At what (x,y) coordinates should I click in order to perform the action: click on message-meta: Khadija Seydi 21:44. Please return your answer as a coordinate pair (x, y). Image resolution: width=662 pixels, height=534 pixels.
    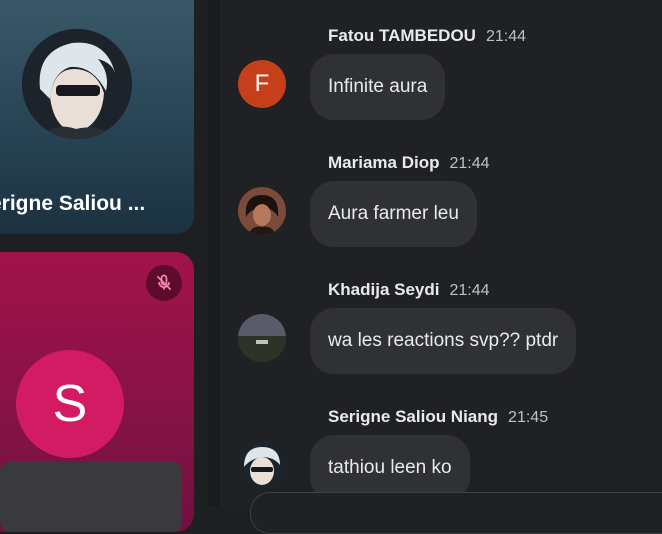
    Looking at the image, I should click on (409, 290).